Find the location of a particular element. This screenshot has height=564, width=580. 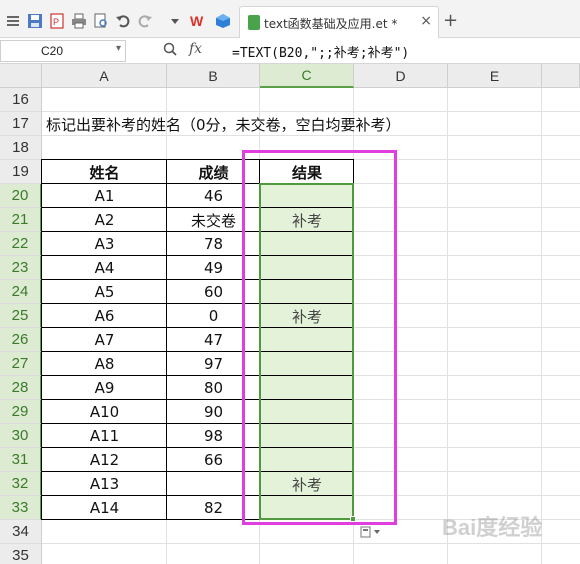

name-box: C20 ▾ is located at coordinates (63, 51).